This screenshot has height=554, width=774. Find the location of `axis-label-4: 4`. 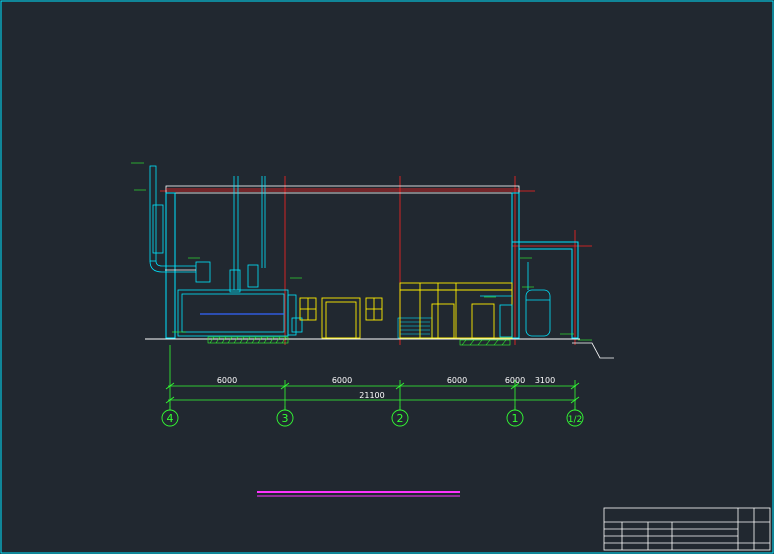

axis-label-4: 4 is located at coordinates (170, 418).